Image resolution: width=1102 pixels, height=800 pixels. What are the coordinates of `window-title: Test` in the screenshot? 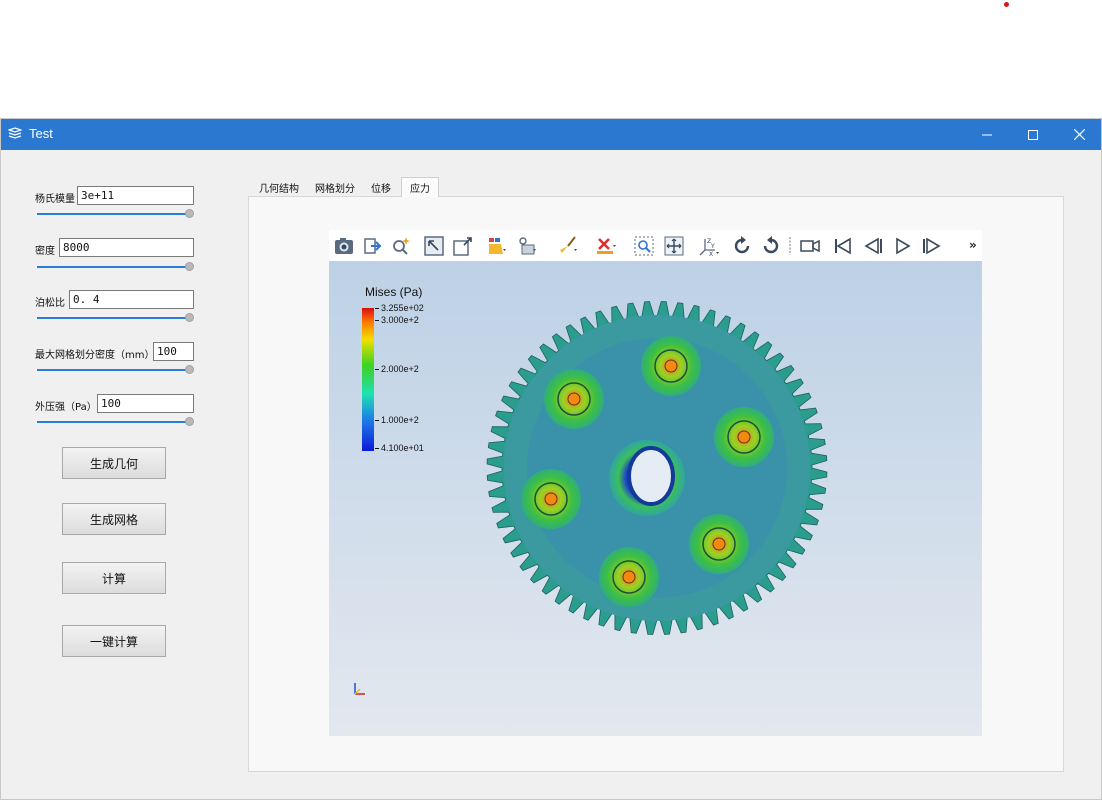 It's located at (41, 133).